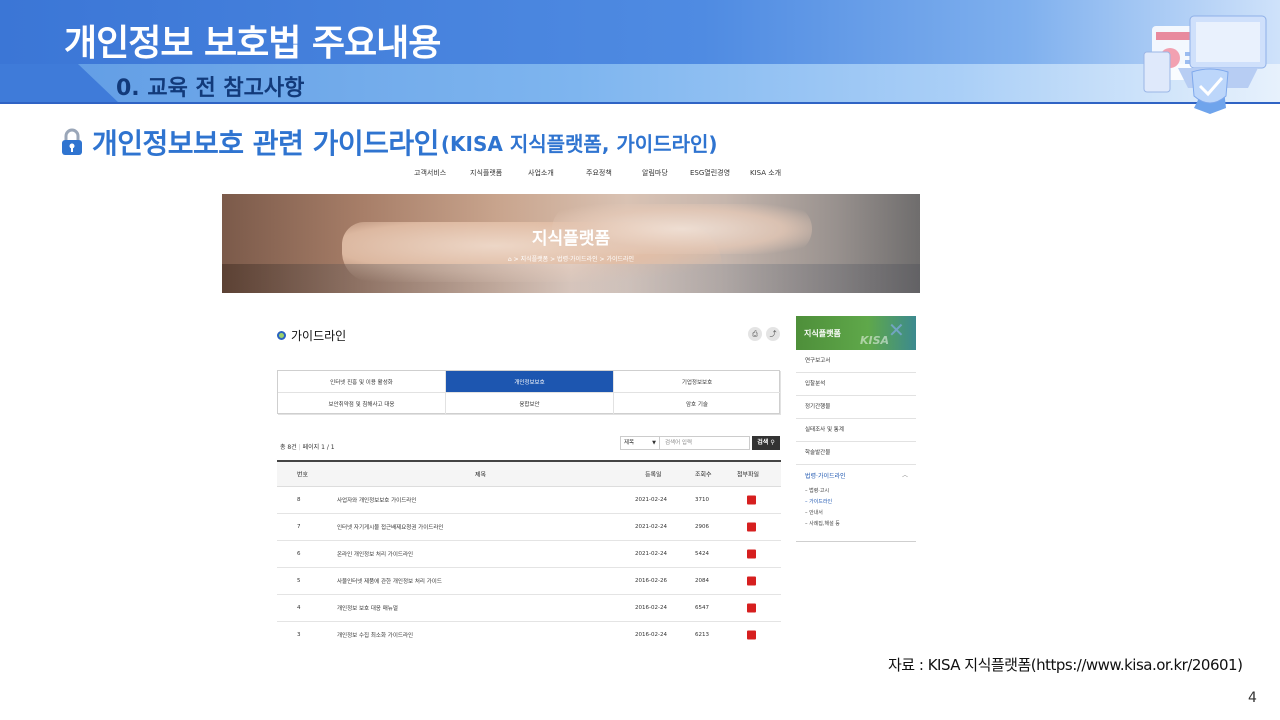  What do you see at coordinates (856, 491) in the screenshot?
I see `sidebar-subitem-laws: – 법령·고시` at bounding box center [856, 491].